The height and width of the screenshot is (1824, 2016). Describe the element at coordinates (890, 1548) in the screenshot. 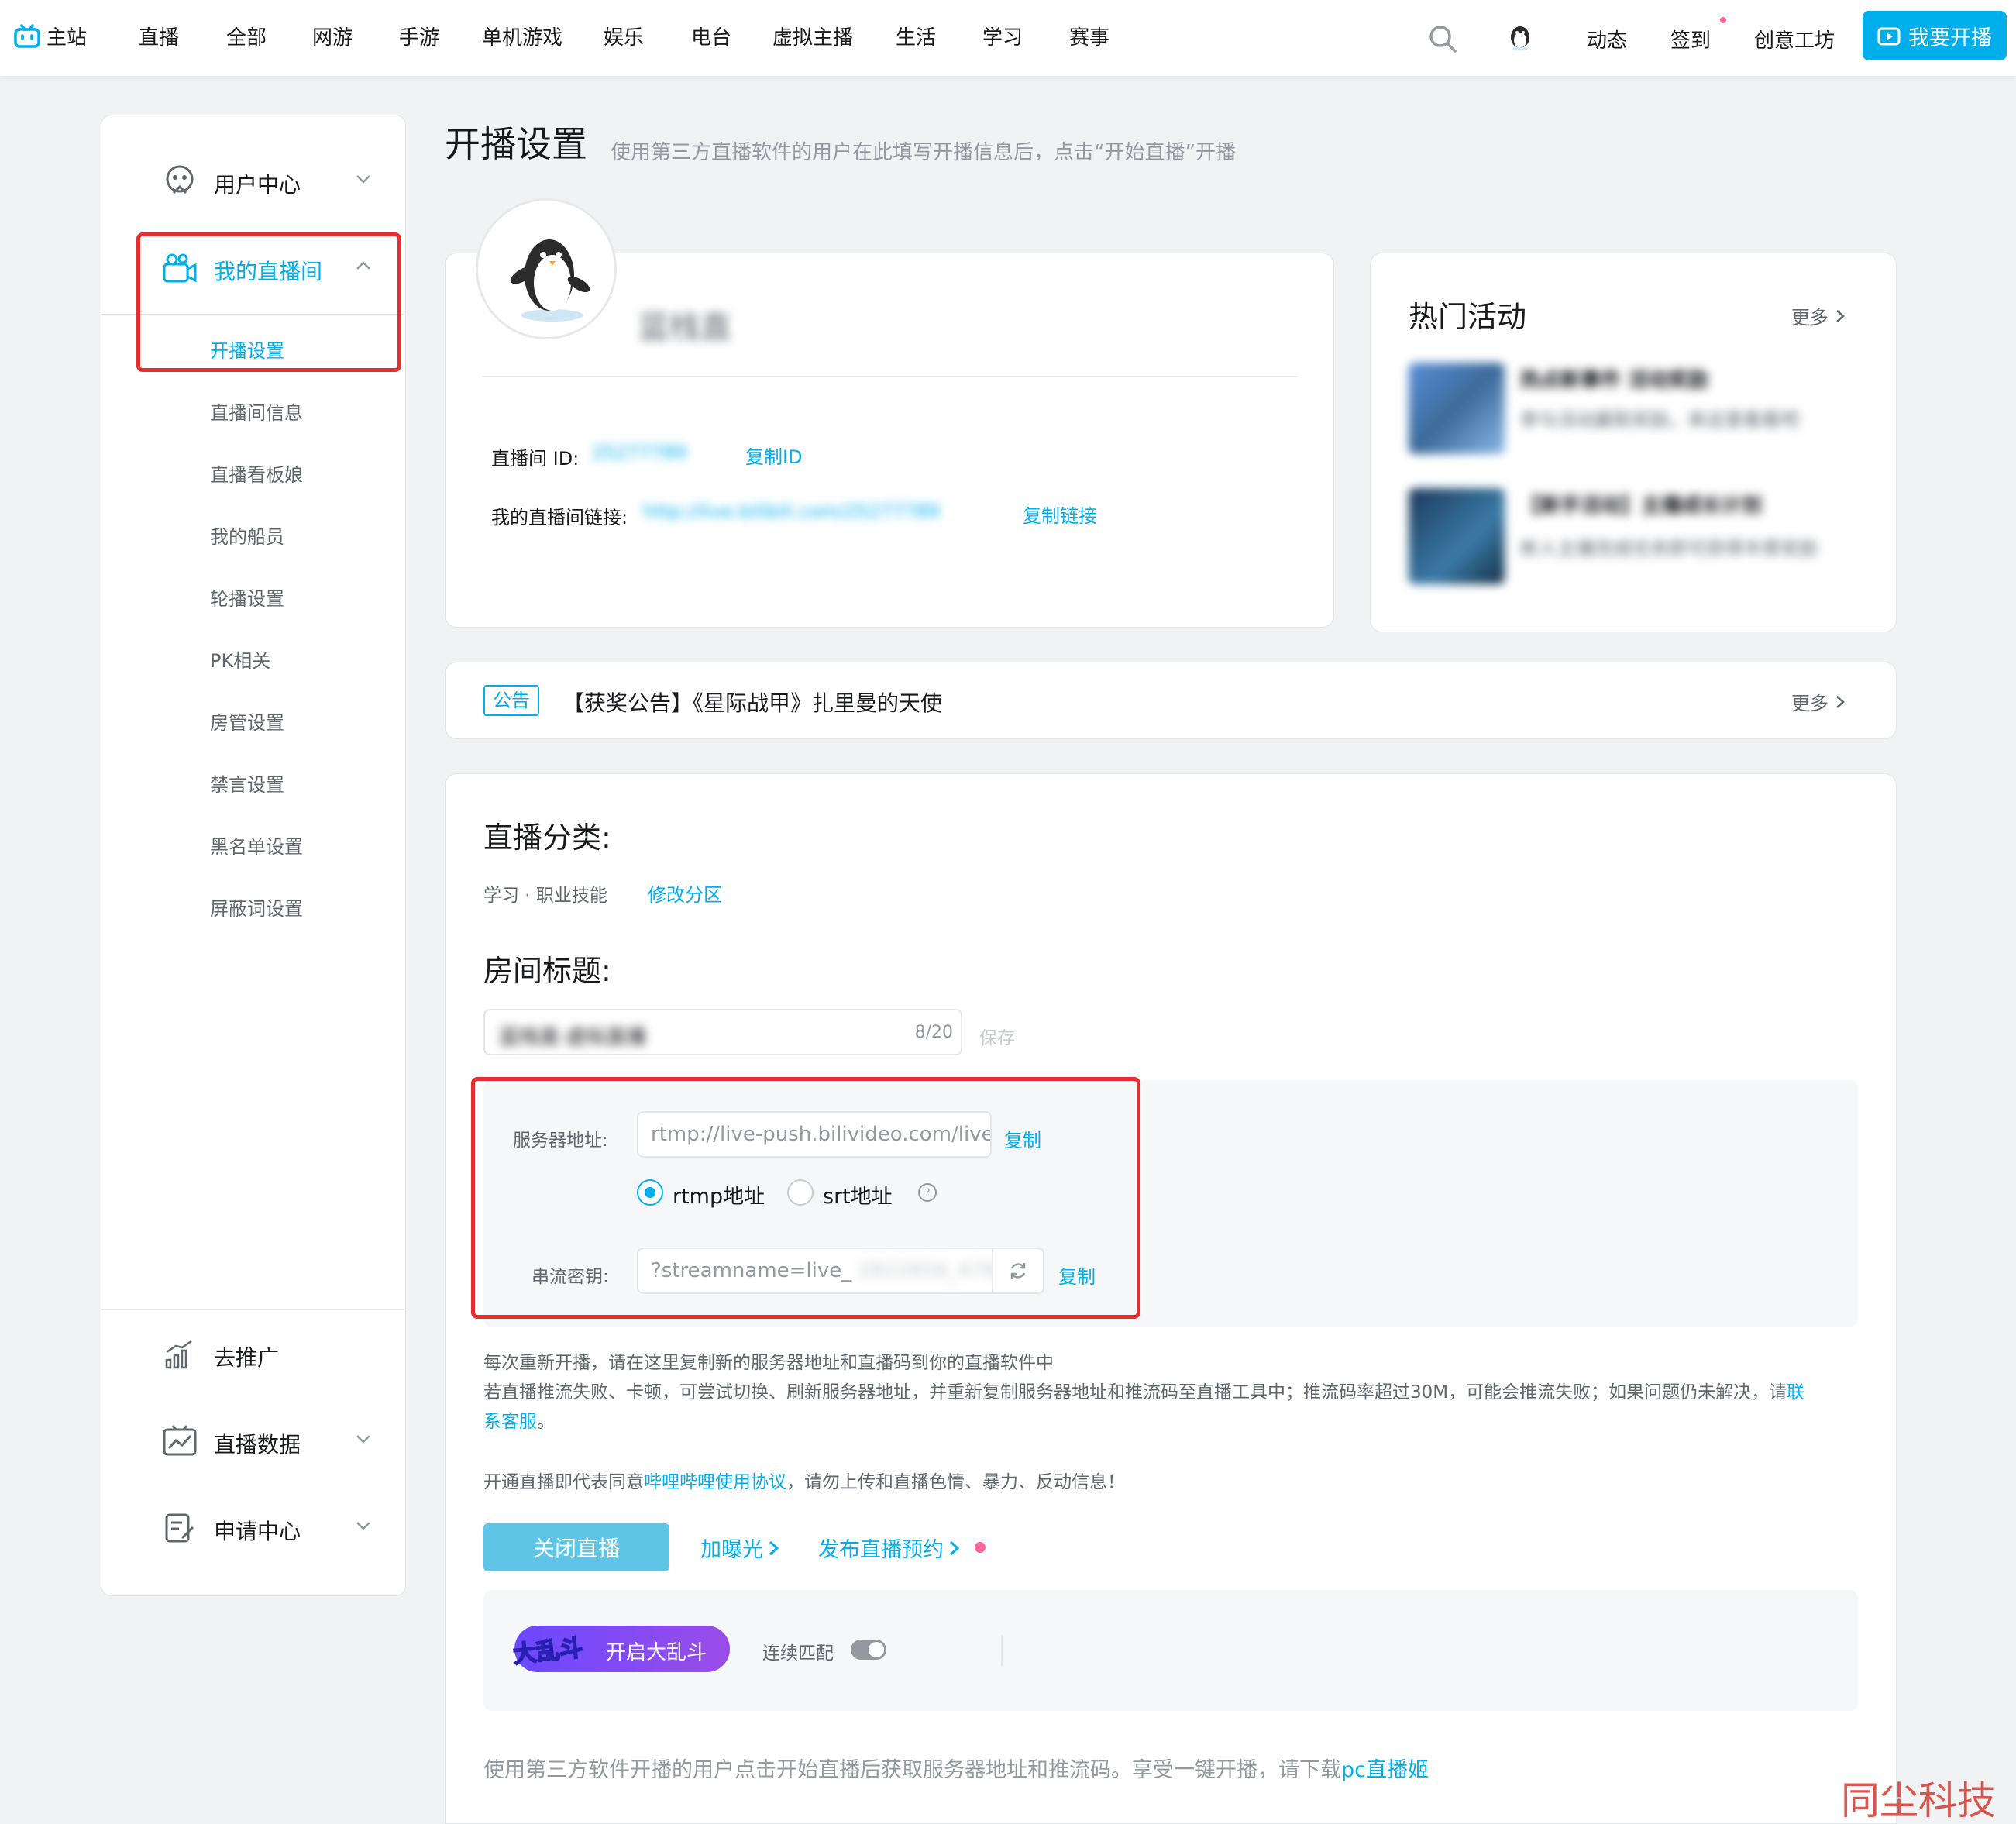

I see `schedule-live-link: 发布直播预约` at that location.